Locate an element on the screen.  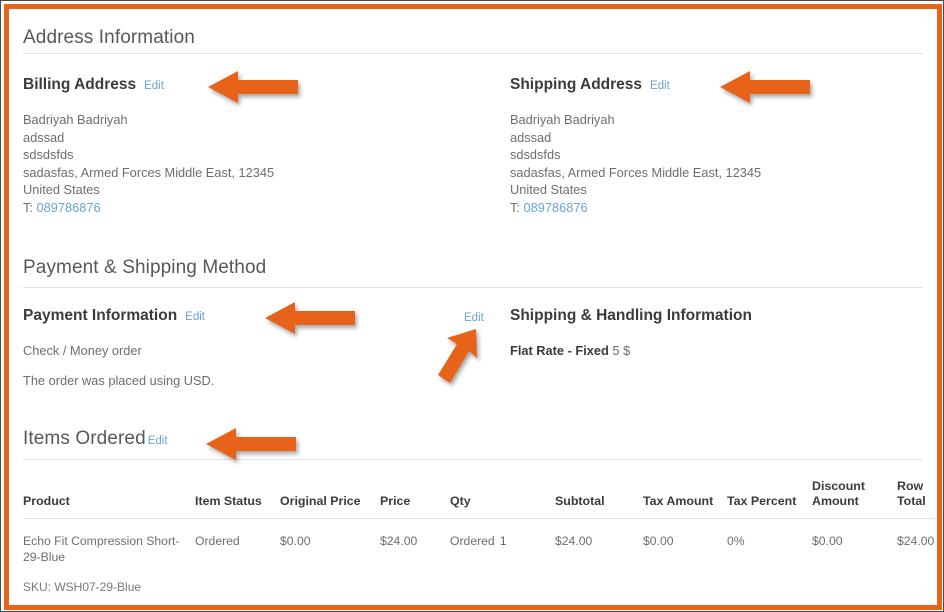
arrow-to-items-ordered-edit is located at coordinates (251, 444).